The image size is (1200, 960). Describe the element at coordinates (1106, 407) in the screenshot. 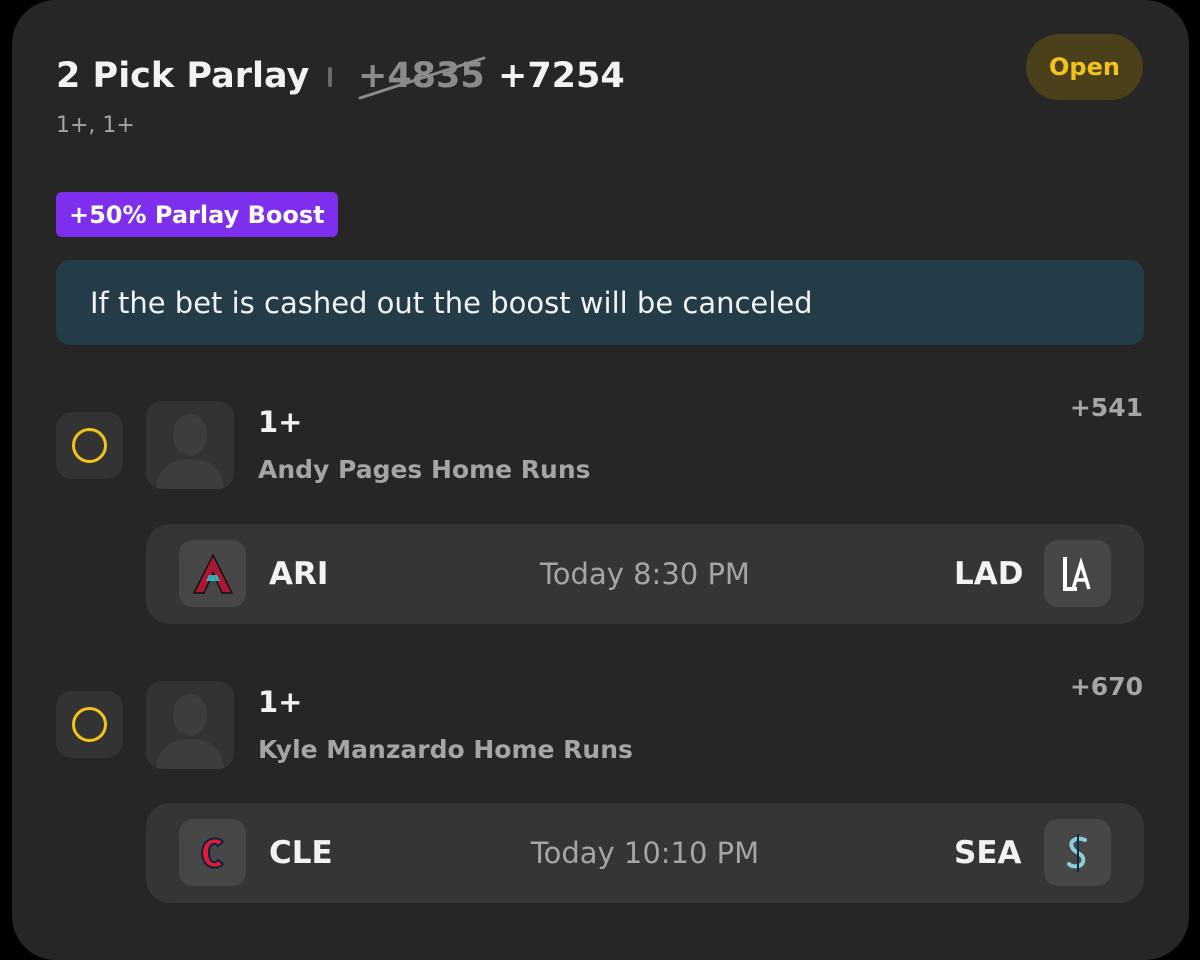

I see `pick-odds: +541` at that location.